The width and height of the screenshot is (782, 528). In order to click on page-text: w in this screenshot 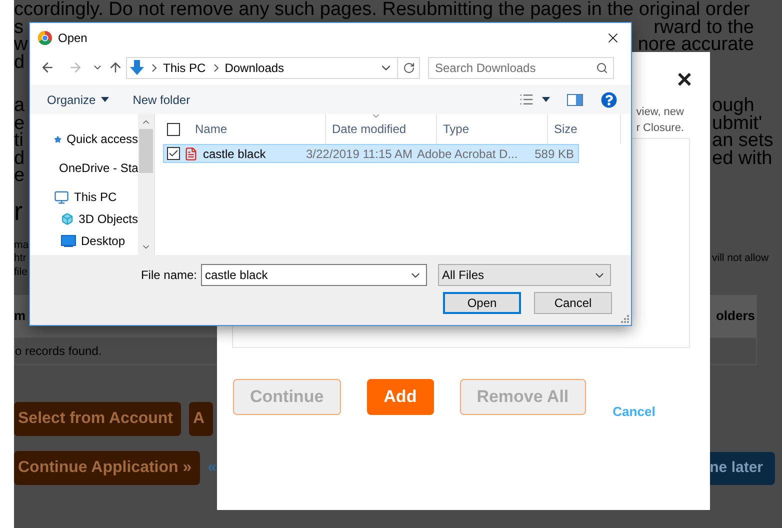, I will do `click(21, 45)`.